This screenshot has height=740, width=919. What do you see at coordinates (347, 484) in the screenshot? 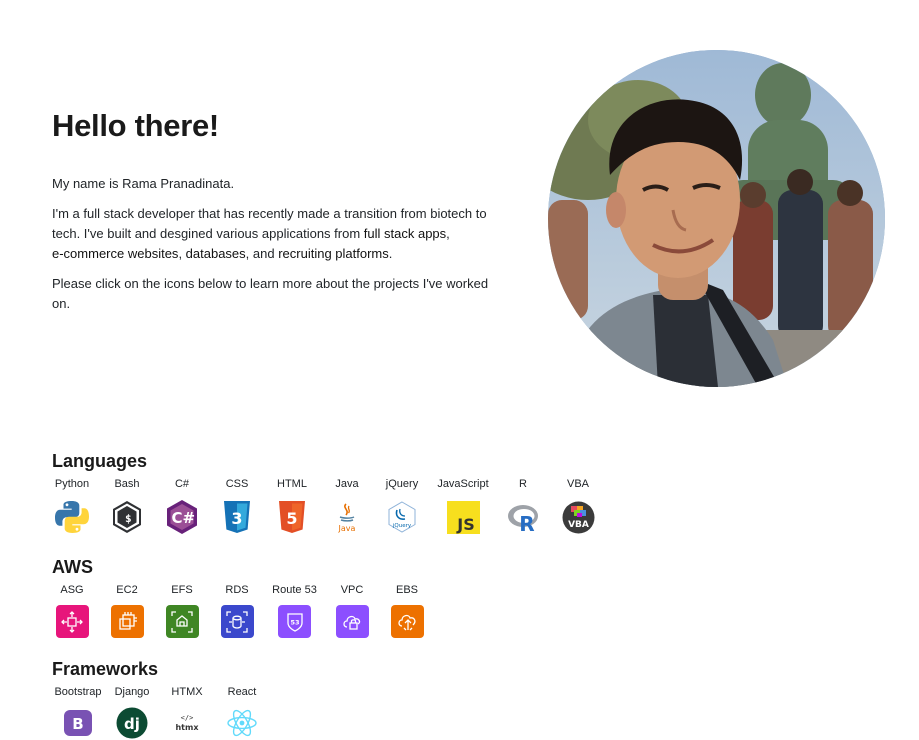
I see `language-label: Java` at bounding box center [347, 484].